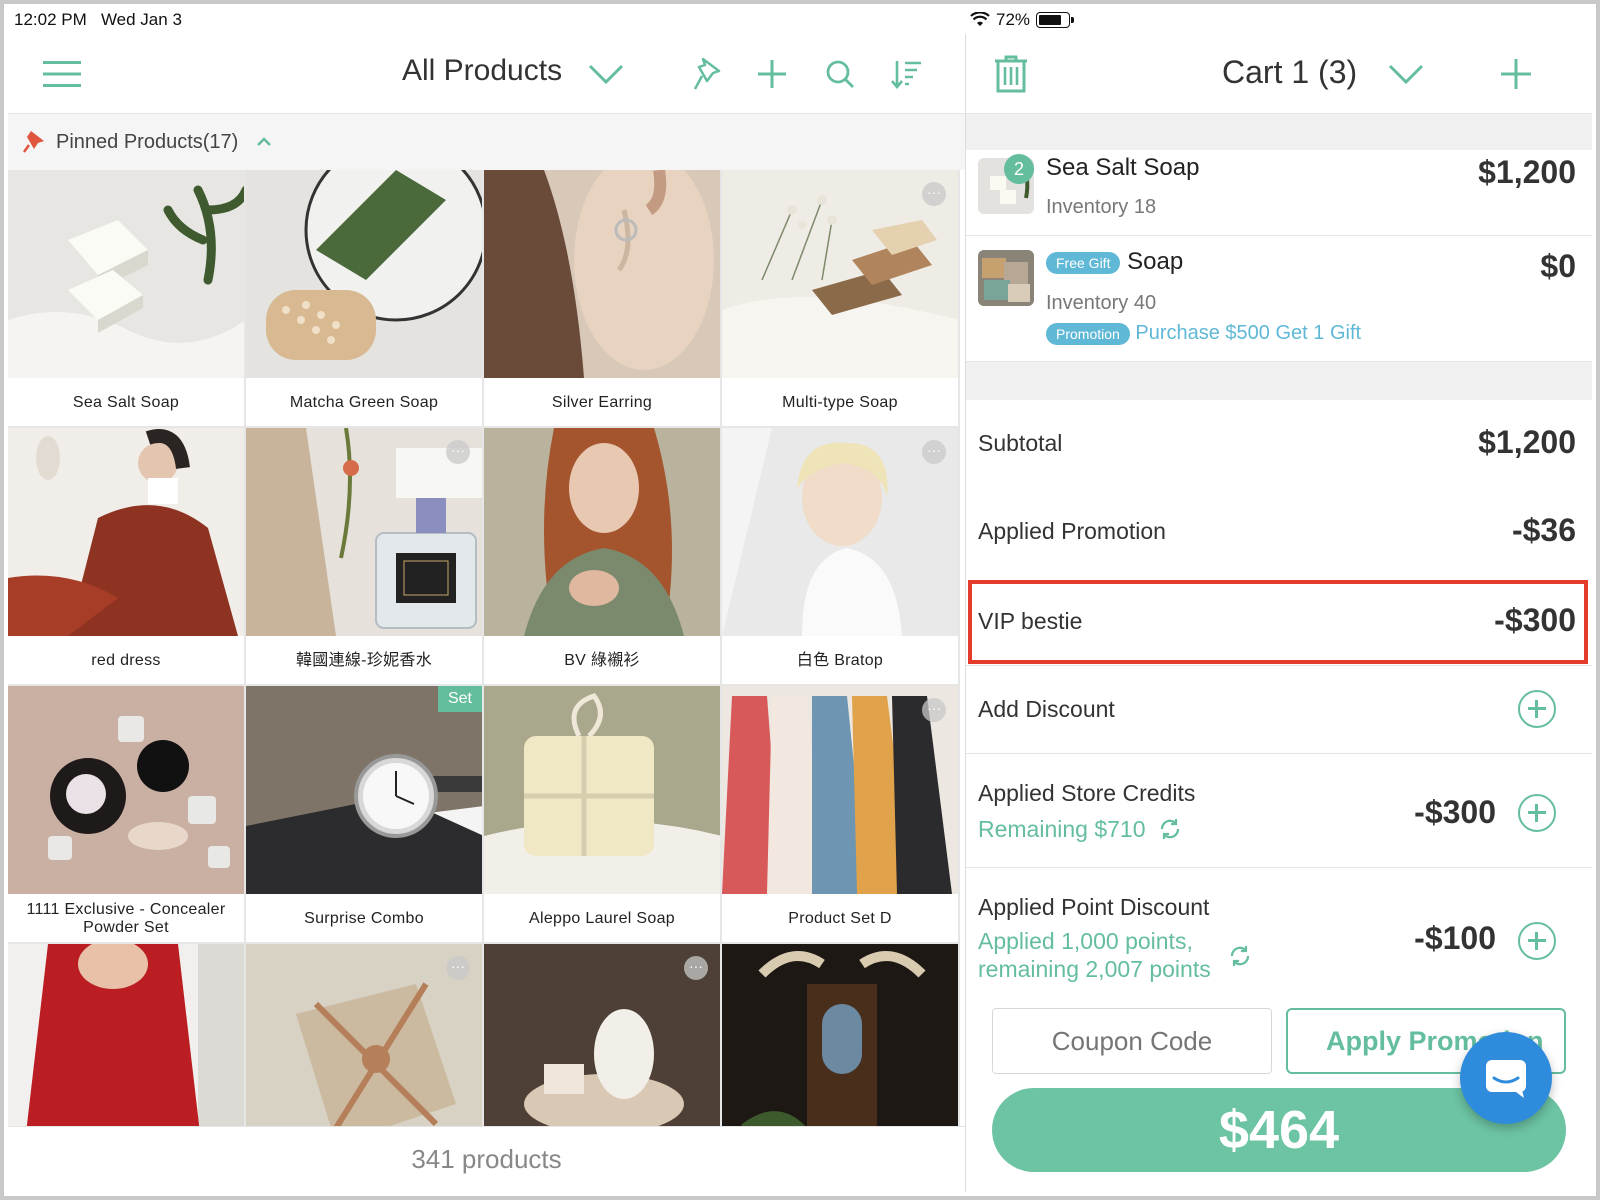 The height and width of the screenshot is (1200, 1600). I want to click on point-discount-label: Applied Point Discount, so click(1094, 907).